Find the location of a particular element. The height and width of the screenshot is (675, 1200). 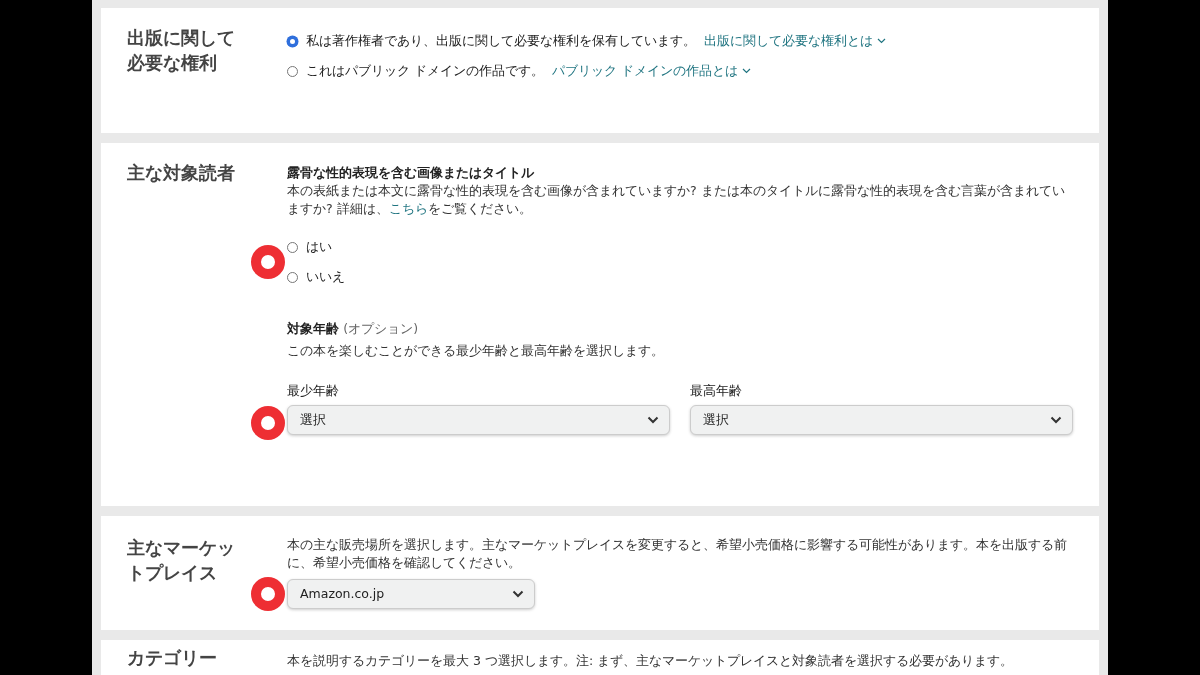

radio-button is located at coordinates (292, 41).